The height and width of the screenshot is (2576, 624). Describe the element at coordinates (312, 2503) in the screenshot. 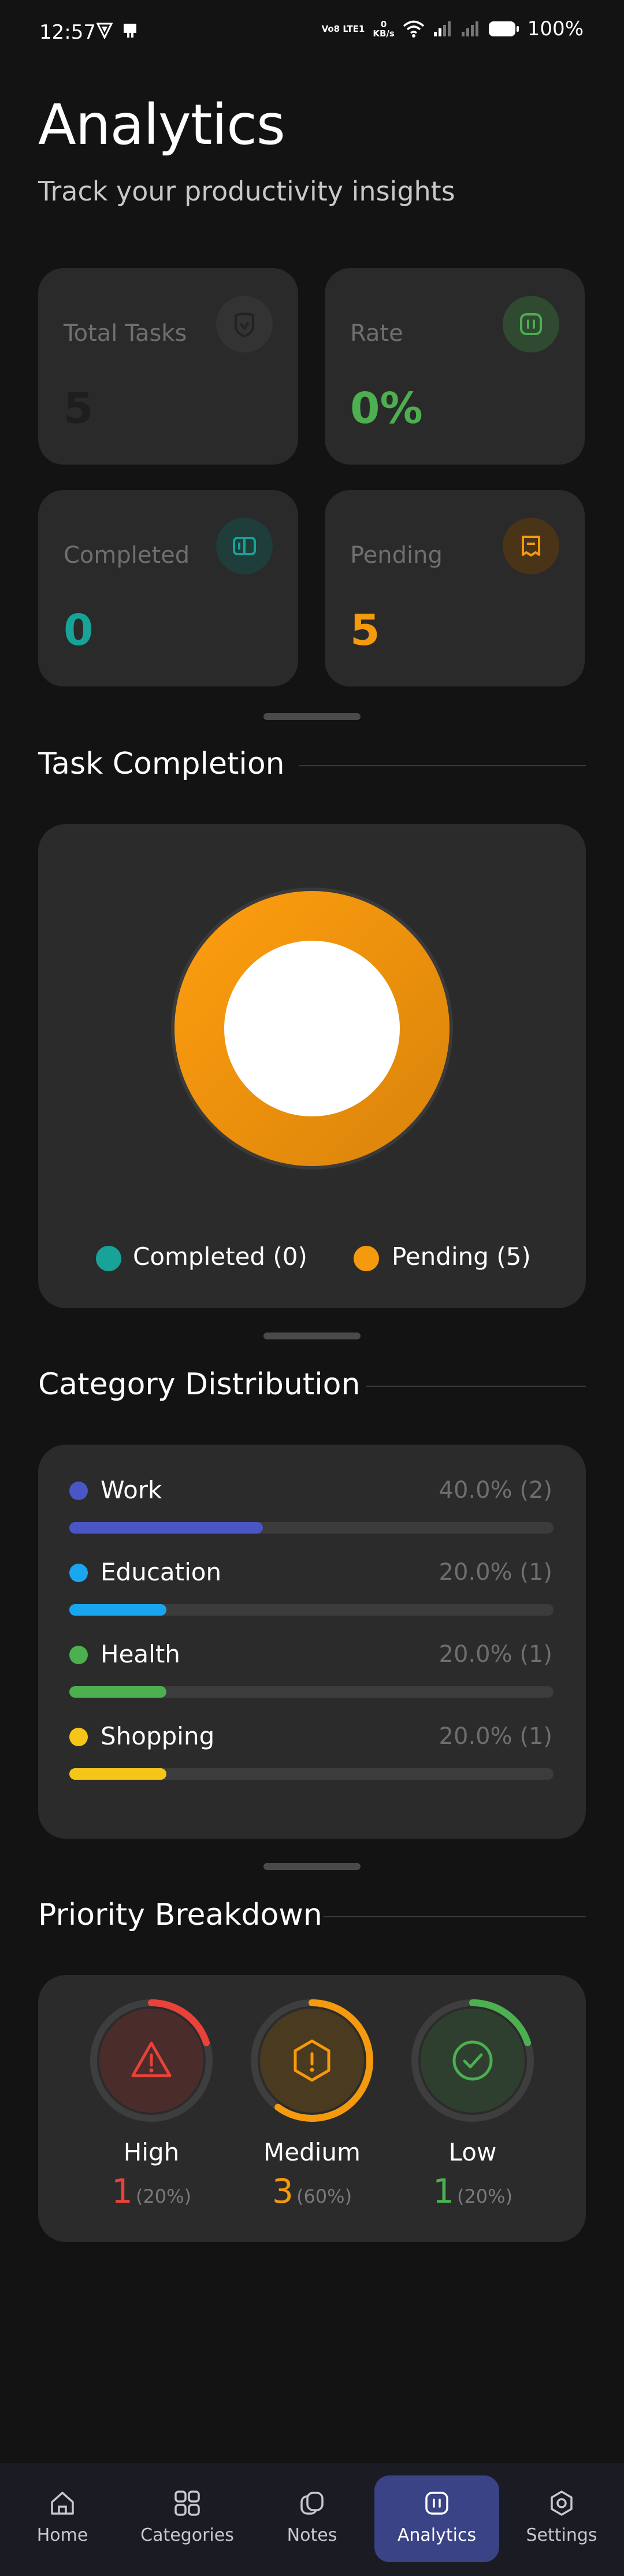

I see `notes-icon` at that location.